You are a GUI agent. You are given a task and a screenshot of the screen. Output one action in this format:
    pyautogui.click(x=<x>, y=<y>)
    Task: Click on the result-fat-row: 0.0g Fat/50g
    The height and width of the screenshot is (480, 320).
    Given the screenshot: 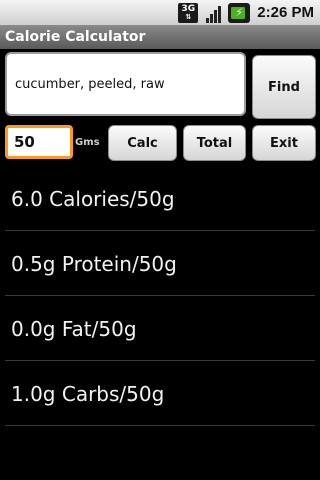 What is the action you would take?
    pyautogui.click(x=160, y=329)
    